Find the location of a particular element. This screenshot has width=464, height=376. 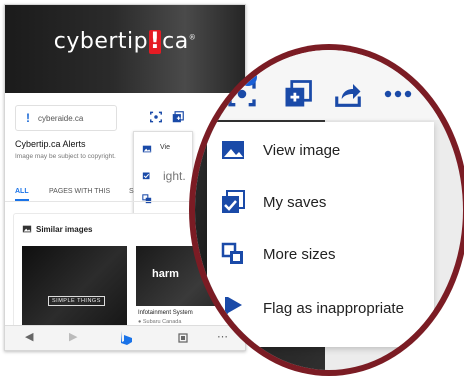

menu-item-label: More sizes is located at coordinates (299, 254).